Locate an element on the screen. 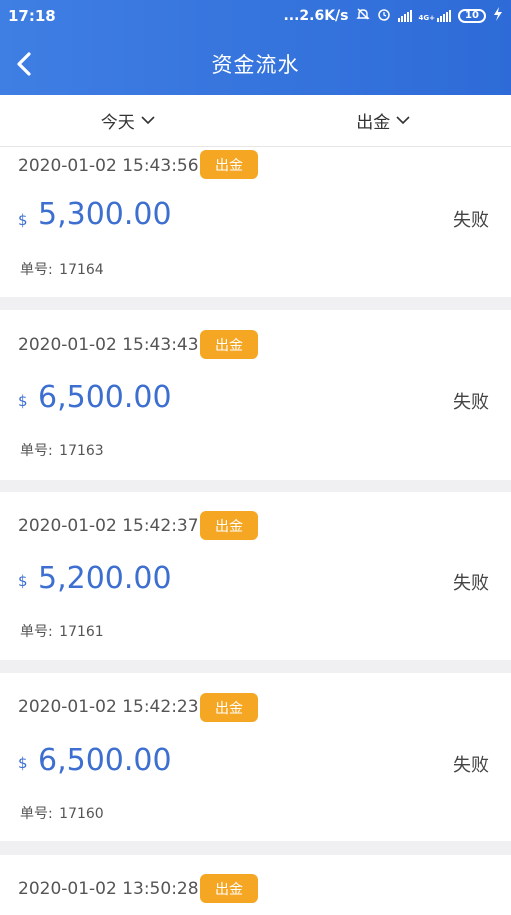 This screenshot has width=511, height=915. order-number: 17163 is located at coordinates (81, 451).